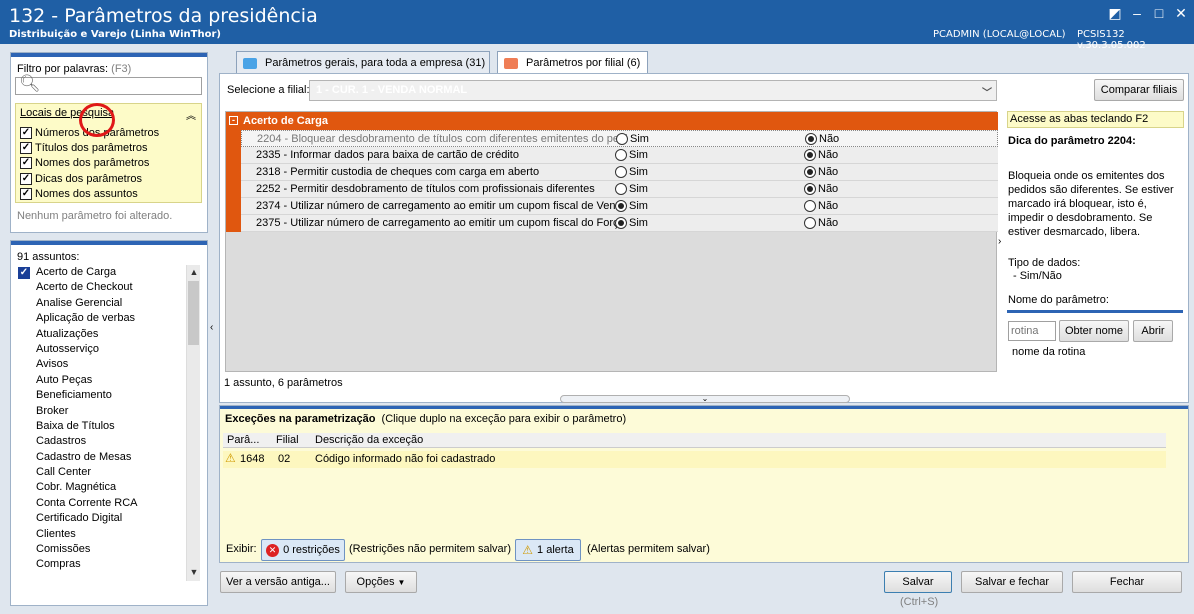  I want to click on collapse-group-icon: -, so click(233, 120).